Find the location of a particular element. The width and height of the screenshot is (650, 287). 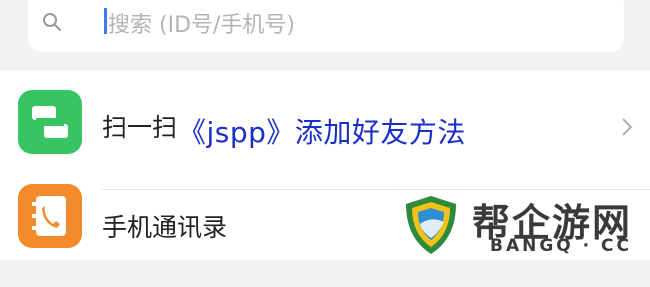

scan-icon is located at coordinates (50, 122).